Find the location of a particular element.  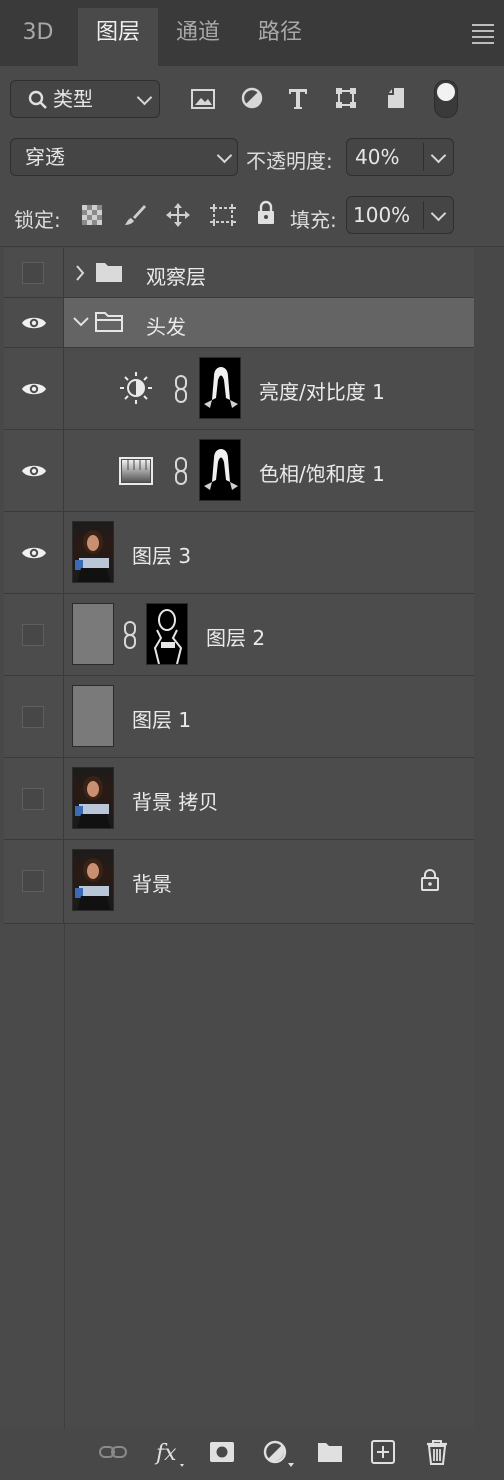

lock-artboard-icon is located at coordinates (223, 215).